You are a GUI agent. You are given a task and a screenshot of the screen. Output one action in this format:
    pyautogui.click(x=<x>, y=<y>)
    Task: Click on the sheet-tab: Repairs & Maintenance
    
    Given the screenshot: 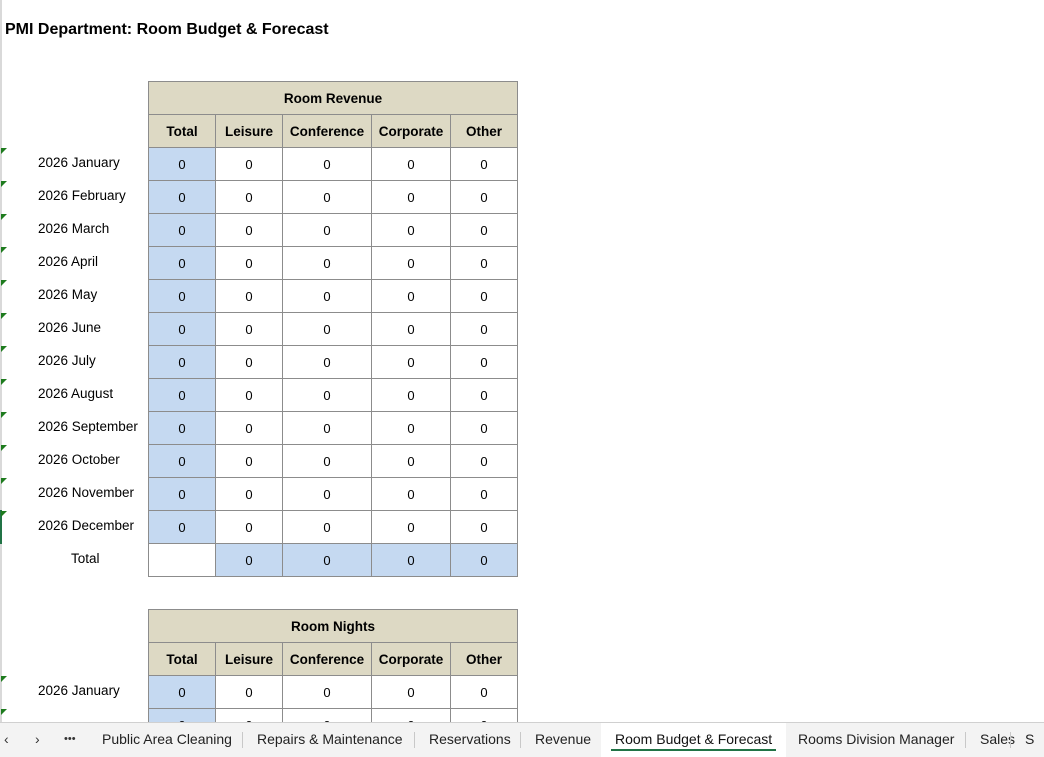 What is the action you would take?
    pyautogui.click(x=330, y=740)
    